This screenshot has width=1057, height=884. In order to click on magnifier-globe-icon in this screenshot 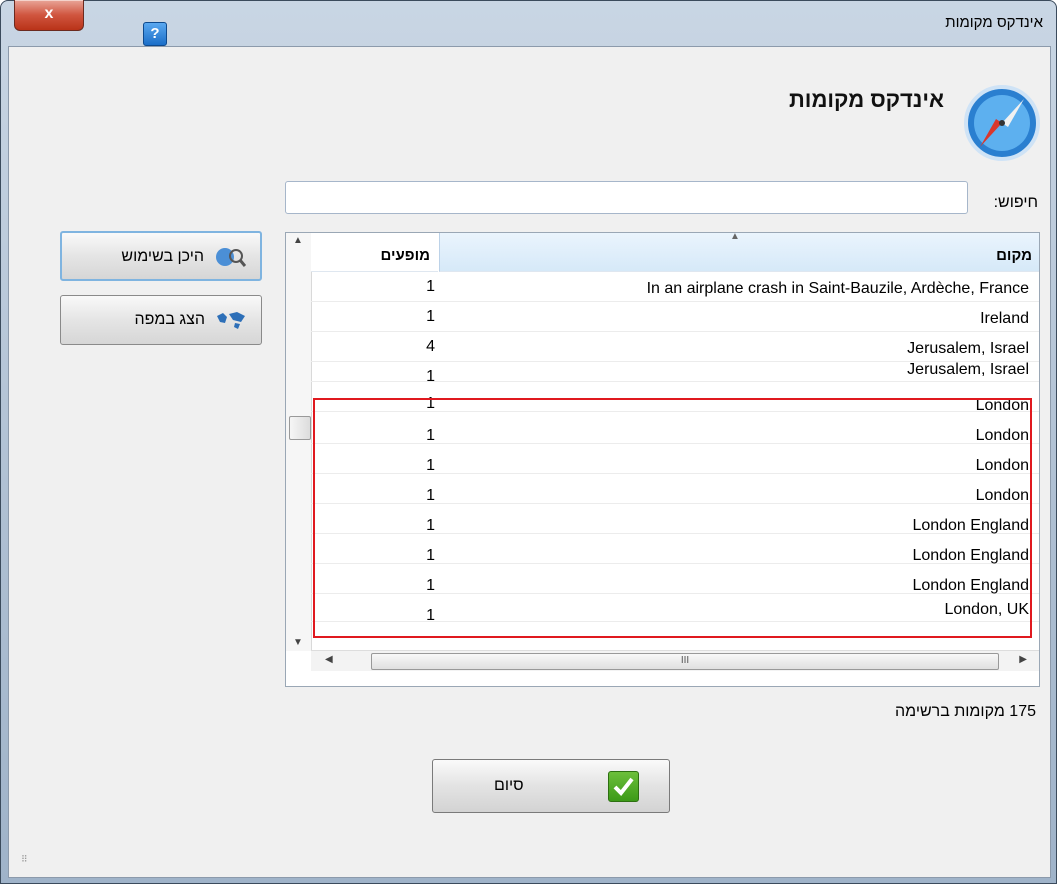, I will do `click(231, 257)`.